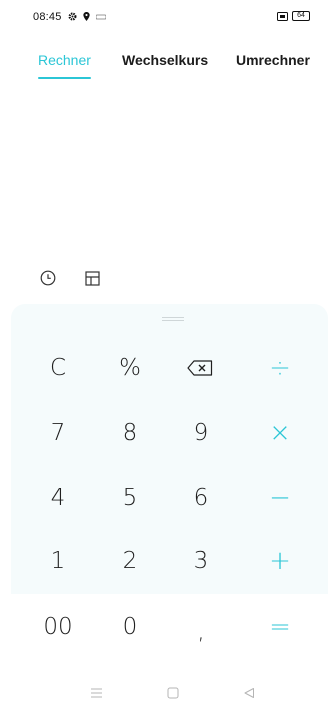 Image resolution: width=328 pixels, height=702 pixels. What do you see at coordinates (201, 433) in the screenshot?
I see `digit-9-button: 9` at bounding box center [201, 433].